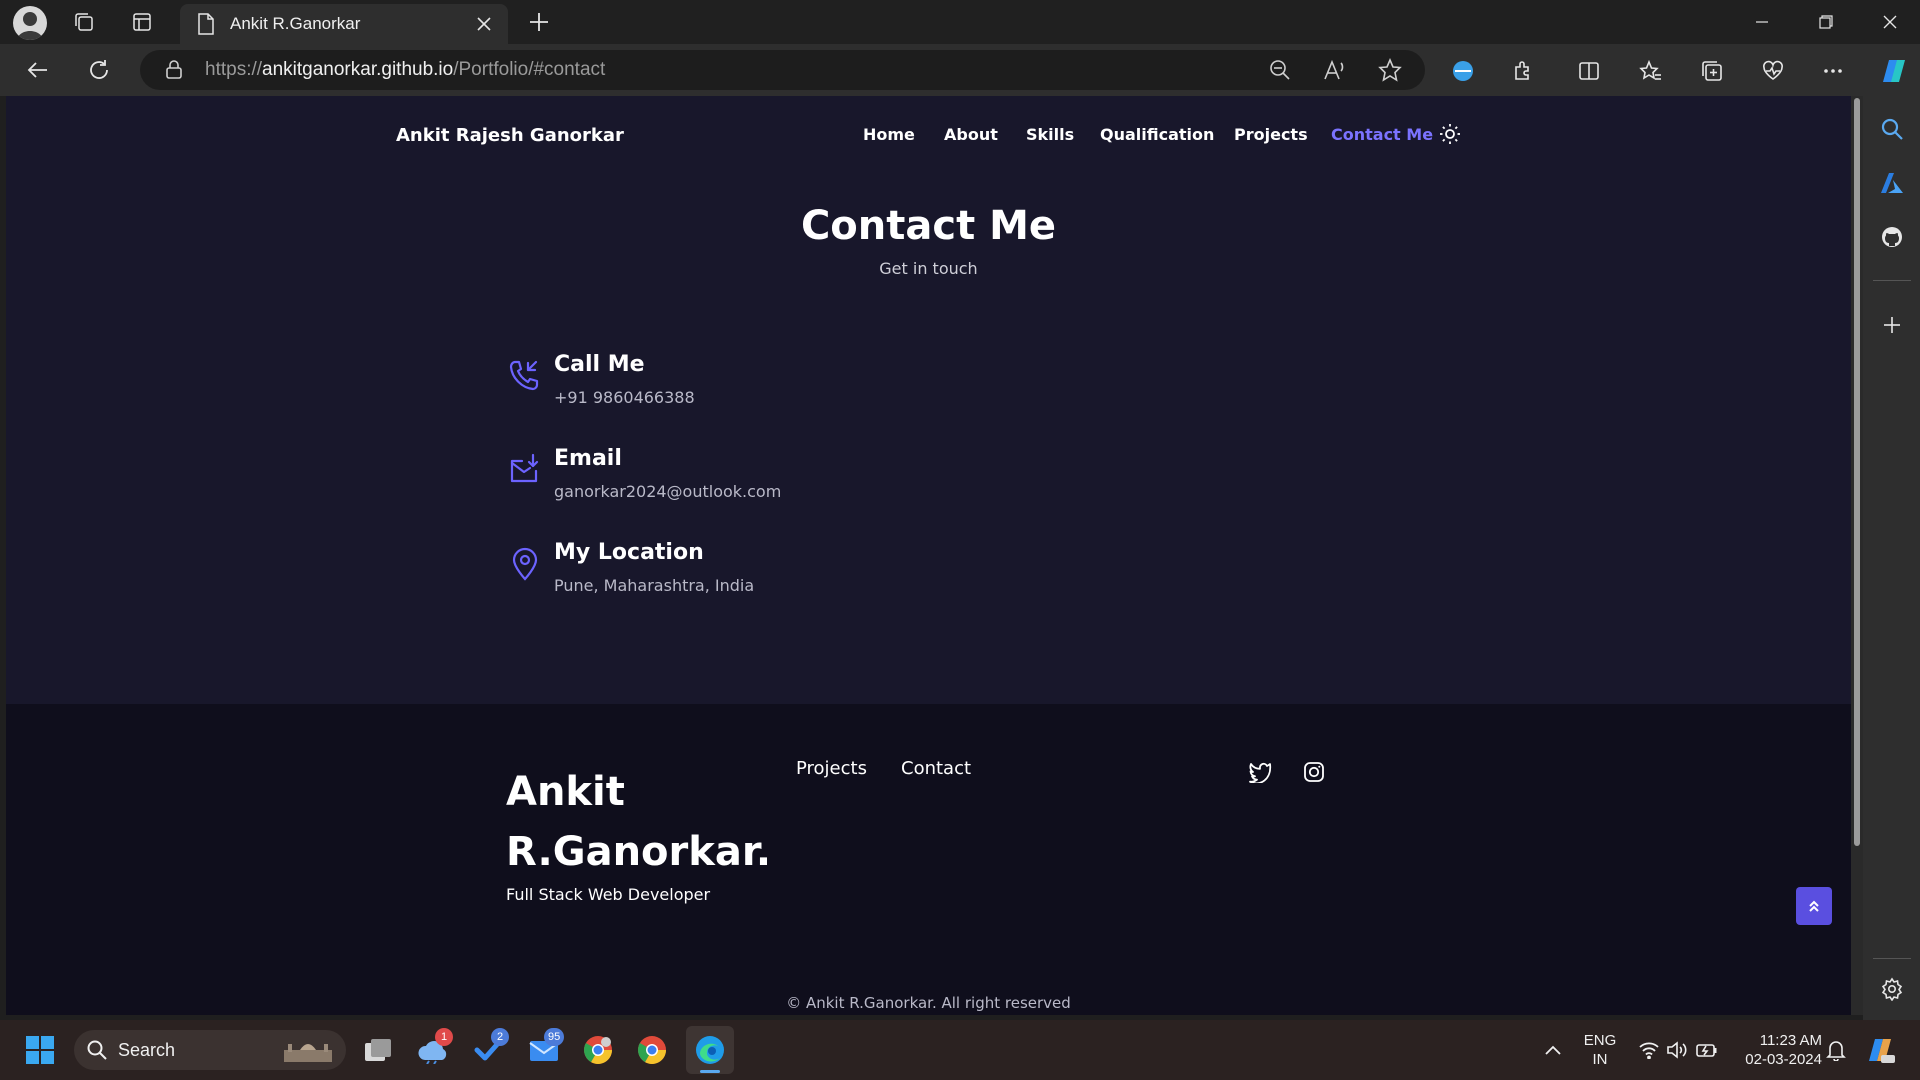 The image size is (1920, 1080). Describe the element at coordinates (206, 26) in the screenshot. I see `page-icon` at that location.